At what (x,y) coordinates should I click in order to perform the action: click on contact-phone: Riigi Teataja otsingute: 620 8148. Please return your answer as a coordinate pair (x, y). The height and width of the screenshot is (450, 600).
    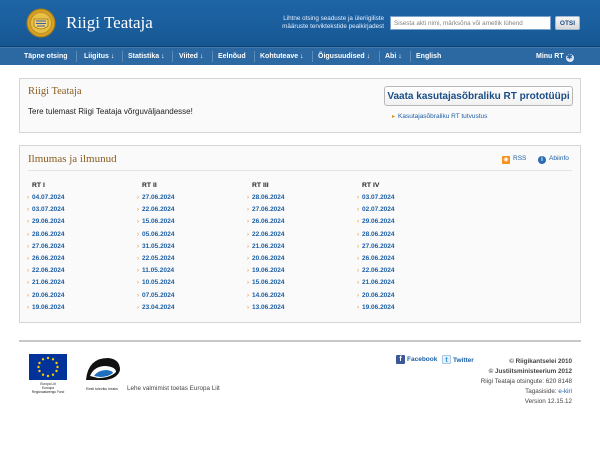
    Looking at the image, I should click on (526, 381).